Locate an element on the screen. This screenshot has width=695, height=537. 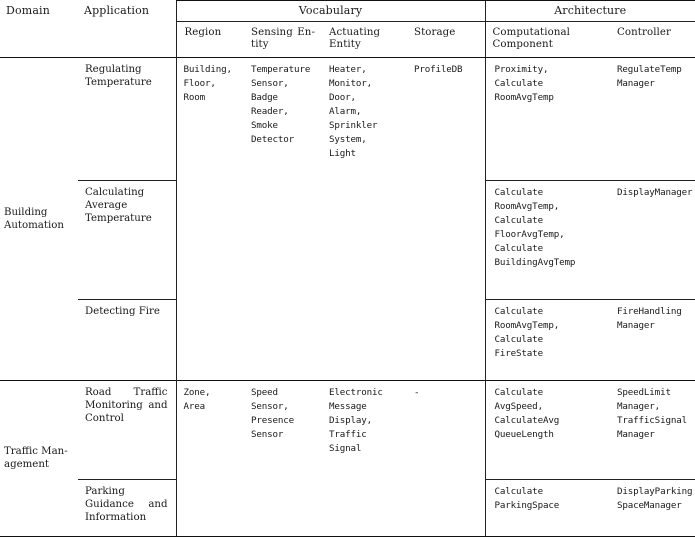
header-actuating-entity: Actuating Entity is located at coordinates (364, 39).